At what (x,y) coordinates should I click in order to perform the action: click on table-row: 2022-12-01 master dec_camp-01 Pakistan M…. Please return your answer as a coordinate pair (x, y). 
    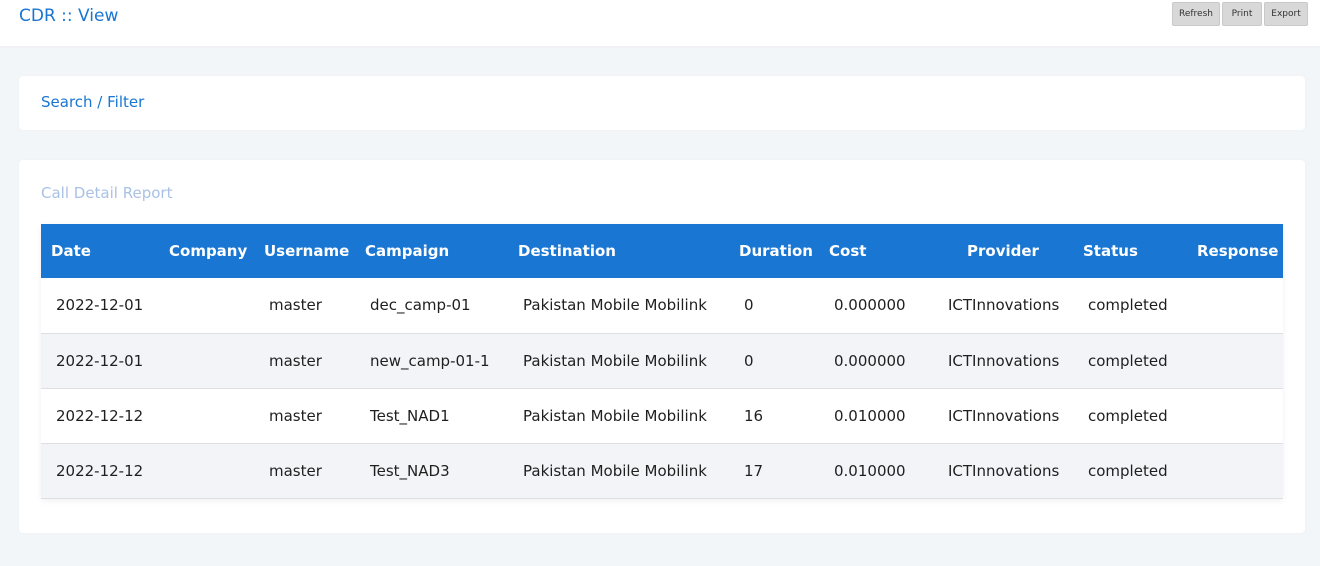
    Looking at the image, I should click on (662, 305).